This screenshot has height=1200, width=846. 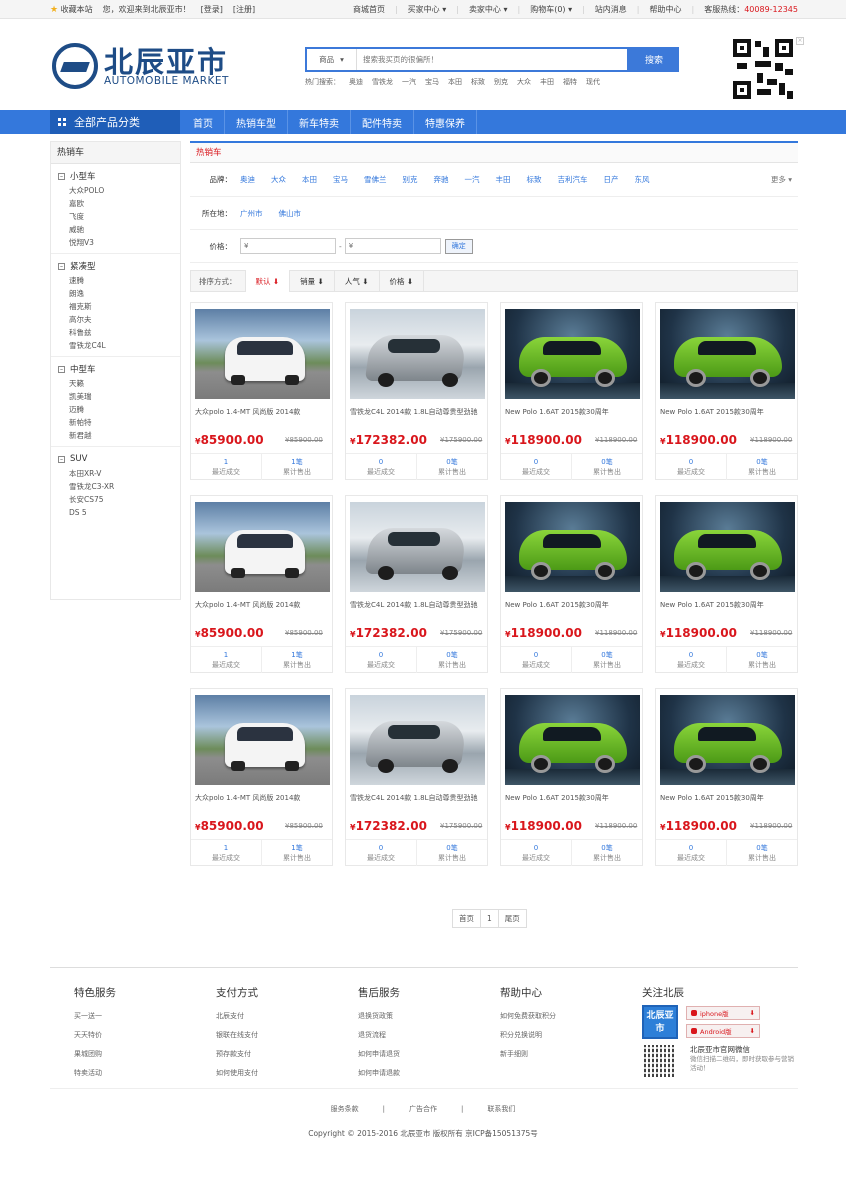 I want to click on sidebar-item: 本田XR-V, so click(x=119, y=473).